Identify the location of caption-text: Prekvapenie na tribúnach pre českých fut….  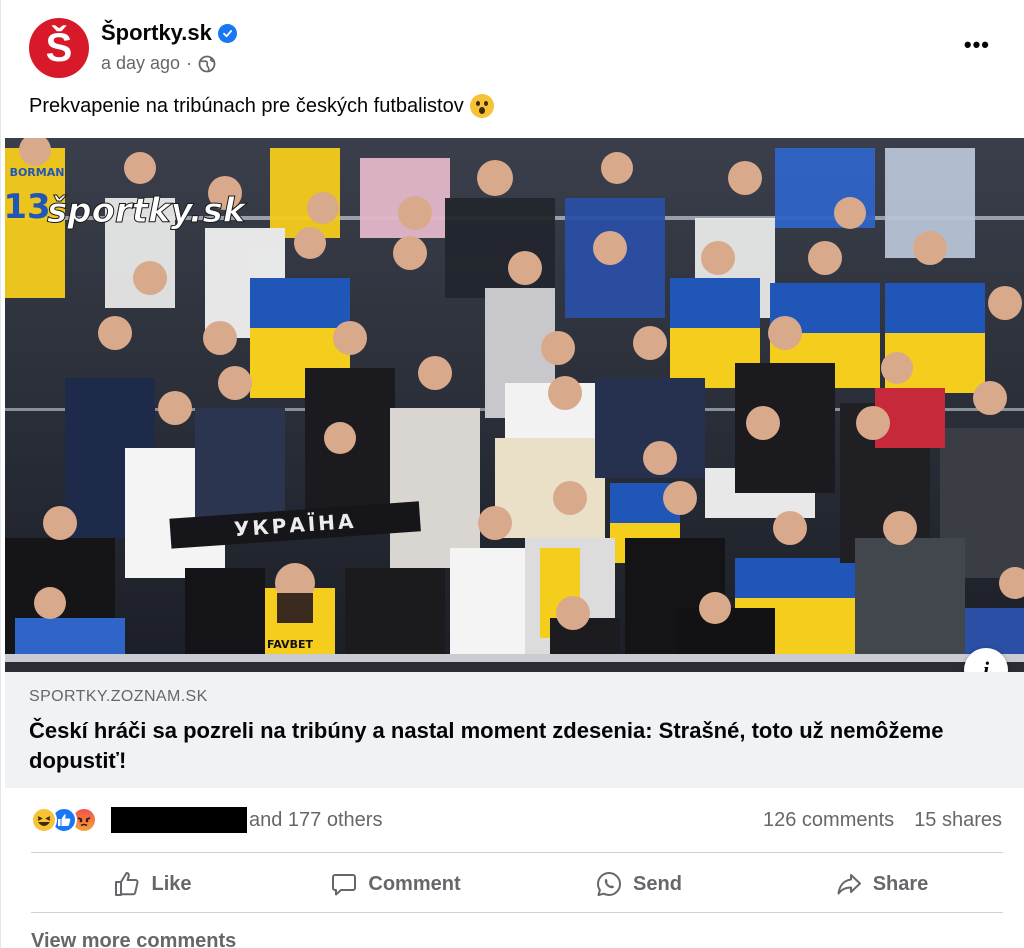
(246, 105).